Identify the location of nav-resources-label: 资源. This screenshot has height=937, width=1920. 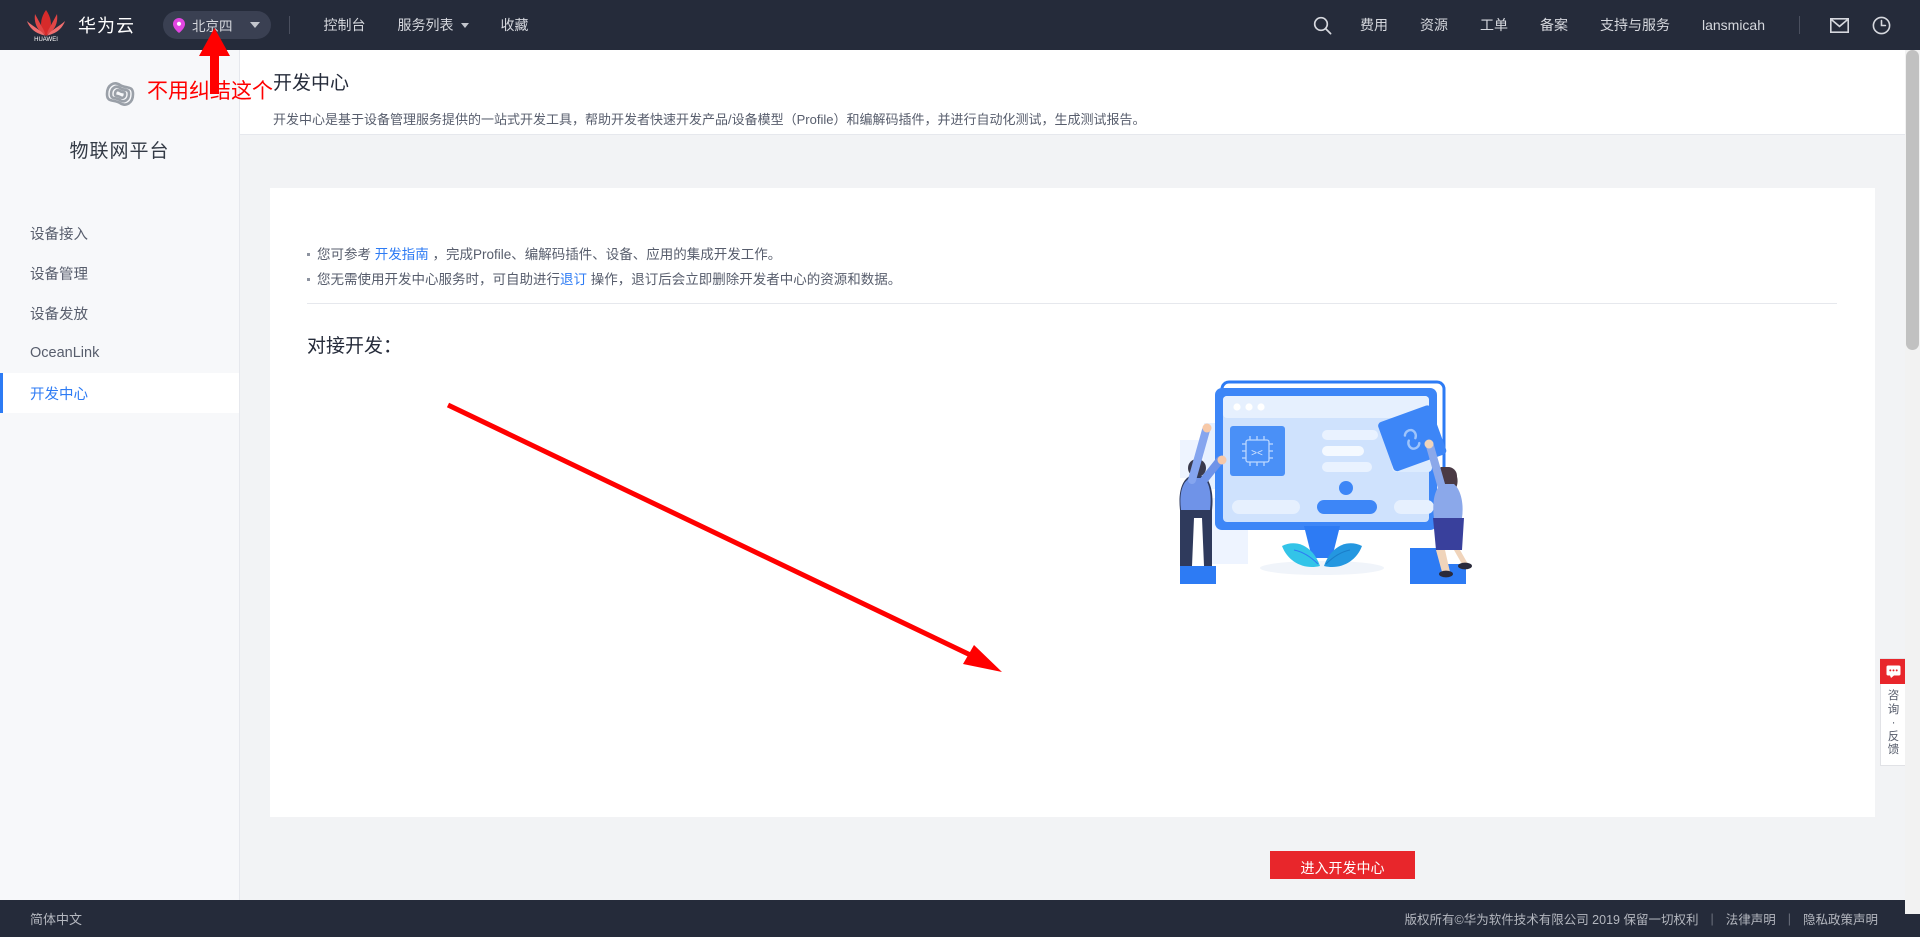
(1433, 25).